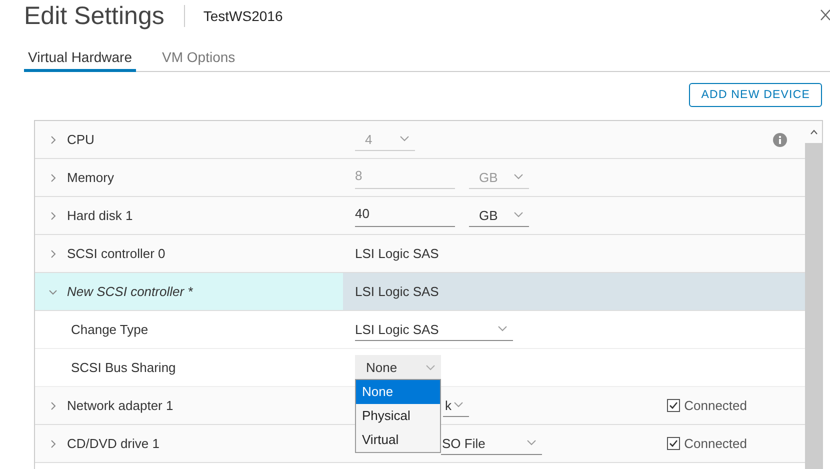  I want to click on bus-sharing-dropdown: None, so click(398, 367).